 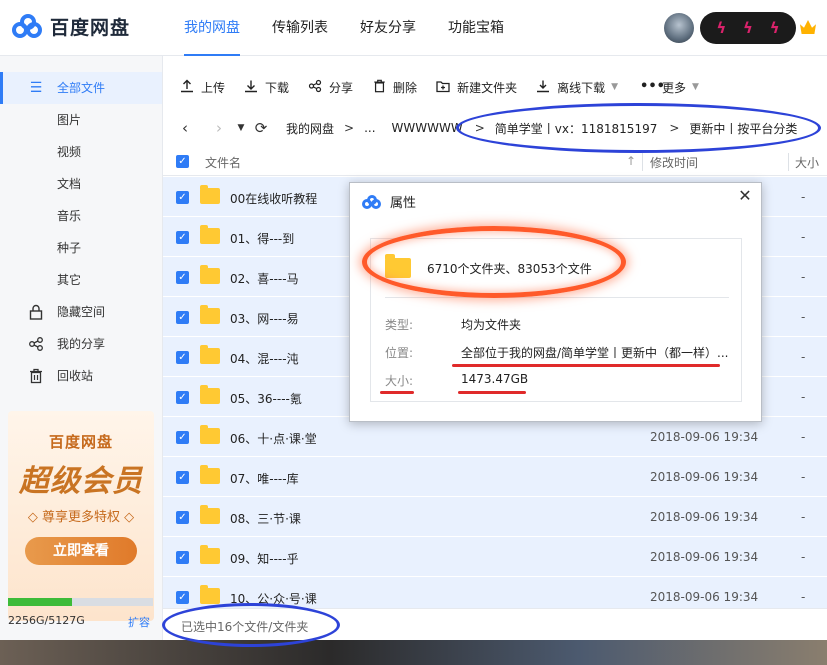 What do you see at coordinates (265, 518) in the screenshot?
I see `file-name: 08、三·节·课` at bounding box center [265, 518].